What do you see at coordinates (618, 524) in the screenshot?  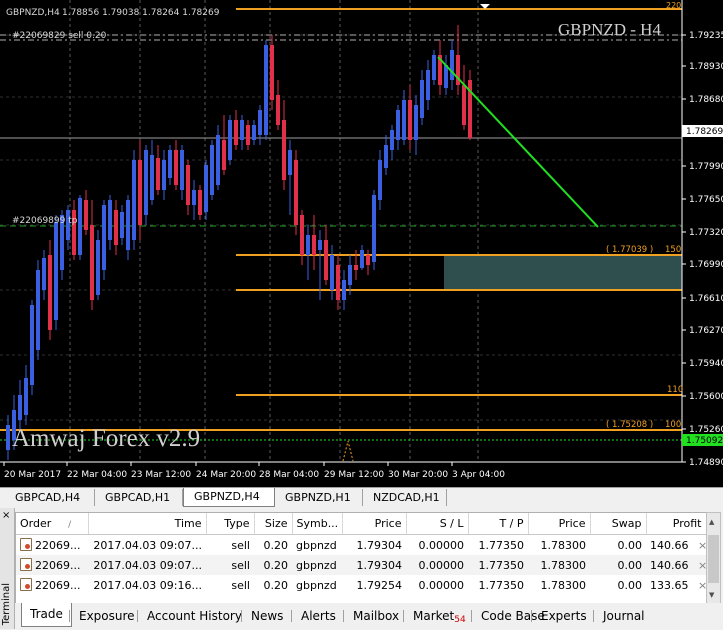 I see `column-header-swap: Swap` at bounding box center [618, 524].